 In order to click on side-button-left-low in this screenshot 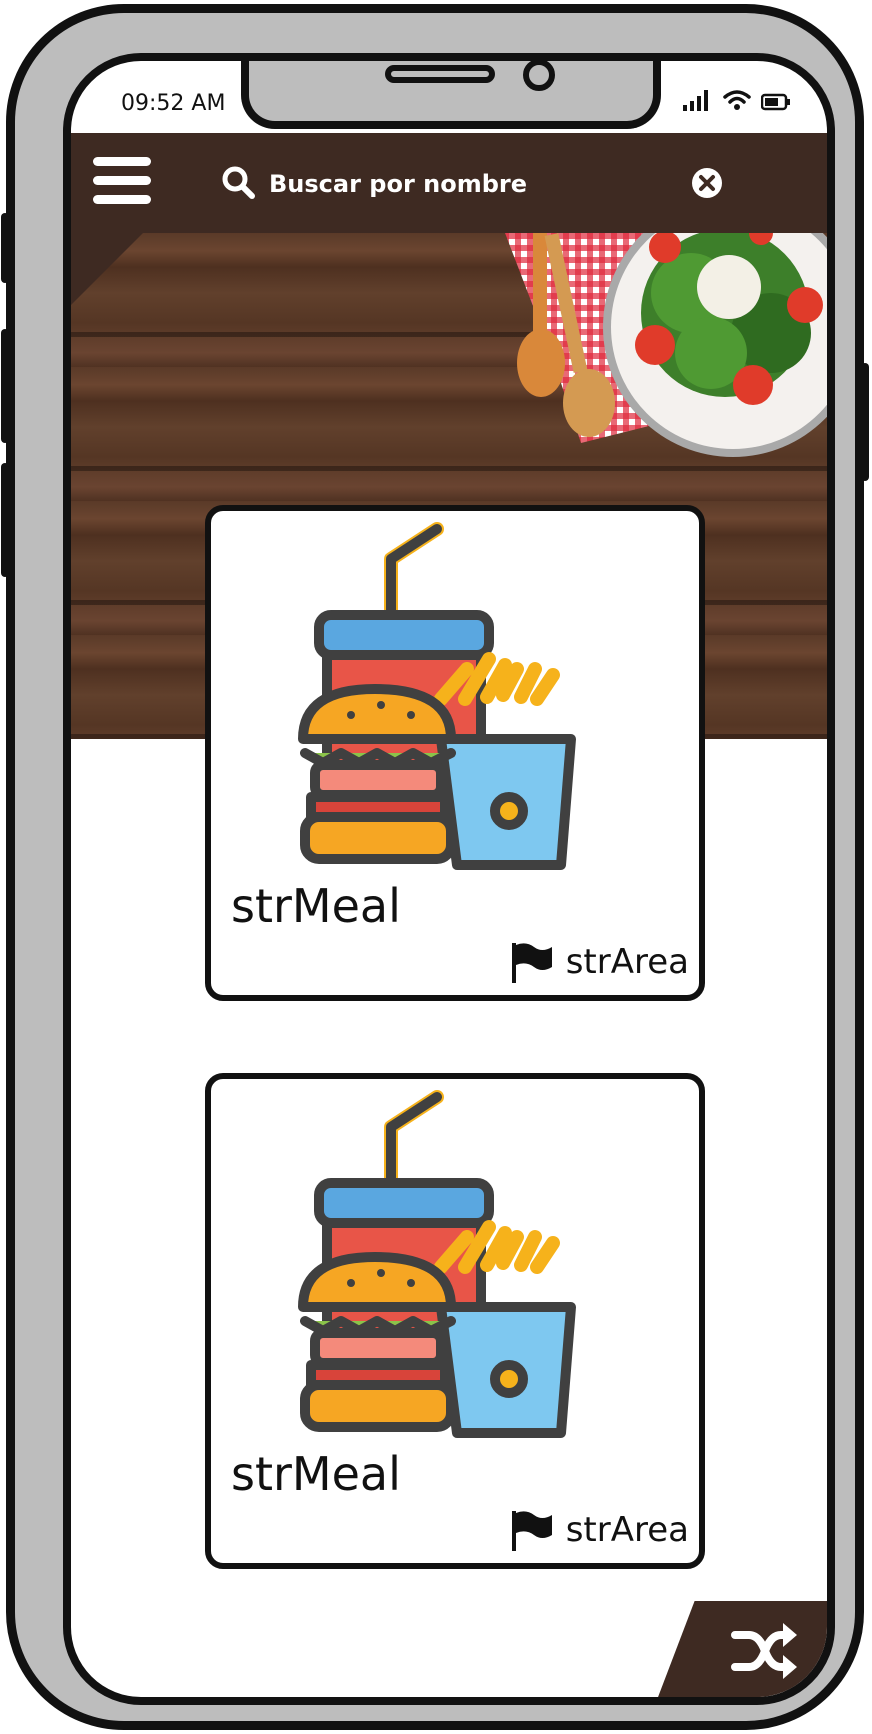, I will do `click(5, 520)`.